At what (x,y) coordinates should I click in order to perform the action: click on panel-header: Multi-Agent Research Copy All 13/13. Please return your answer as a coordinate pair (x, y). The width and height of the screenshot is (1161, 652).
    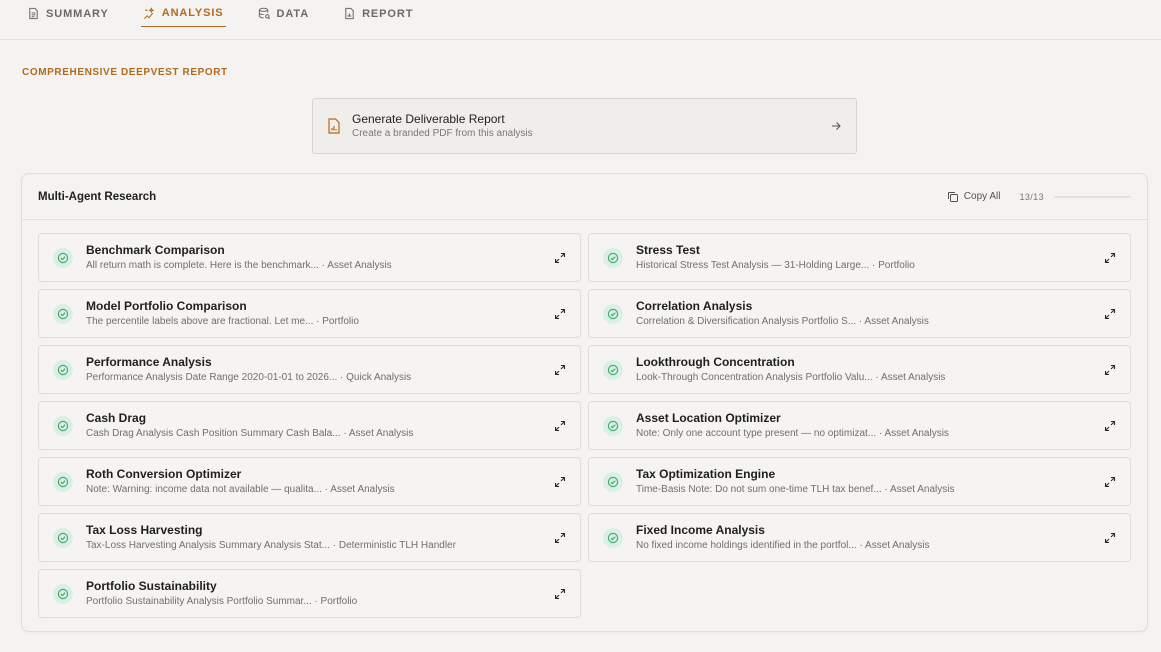
    Looking at the image, I should click on (584, 197).